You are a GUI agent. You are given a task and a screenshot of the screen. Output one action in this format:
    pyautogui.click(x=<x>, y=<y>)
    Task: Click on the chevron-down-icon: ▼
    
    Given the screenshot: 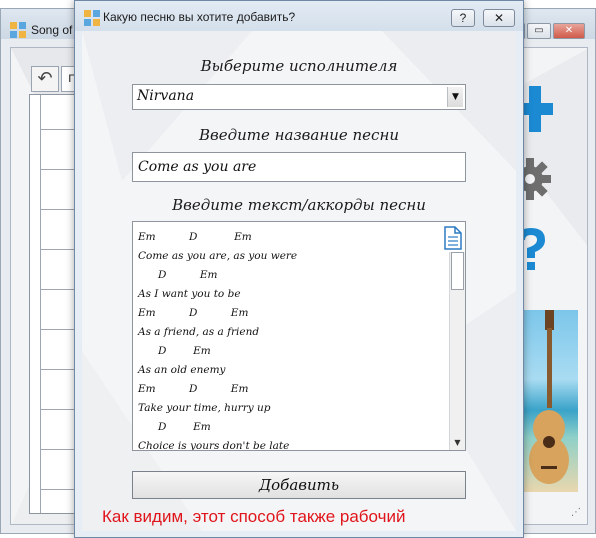 What is the action you would take?
    pyautogui.click(x=455, y=97)
    